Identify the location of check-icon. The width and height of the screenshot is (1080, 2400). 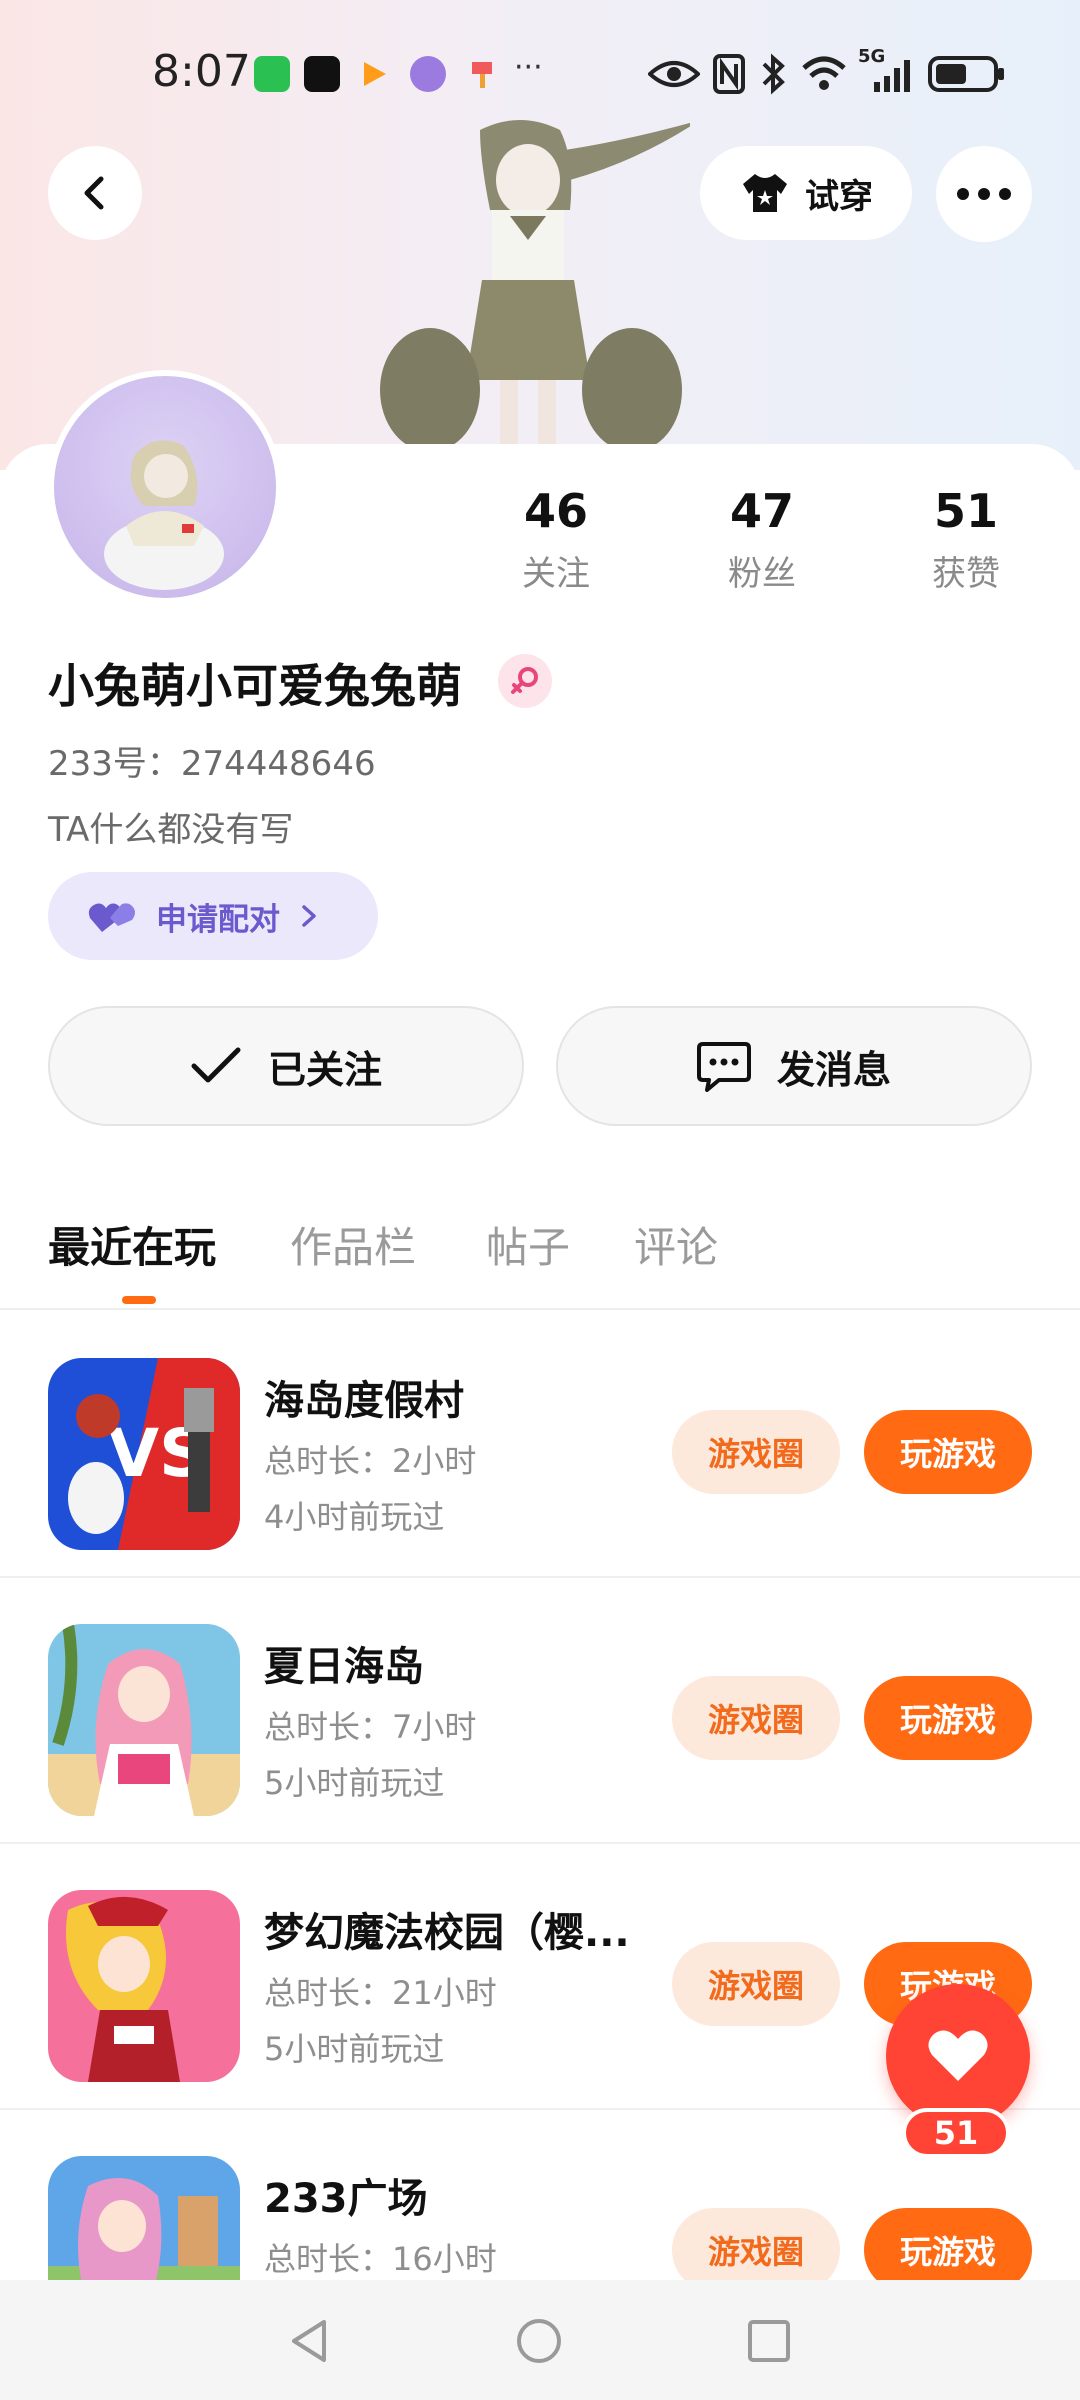
(216, 1065).